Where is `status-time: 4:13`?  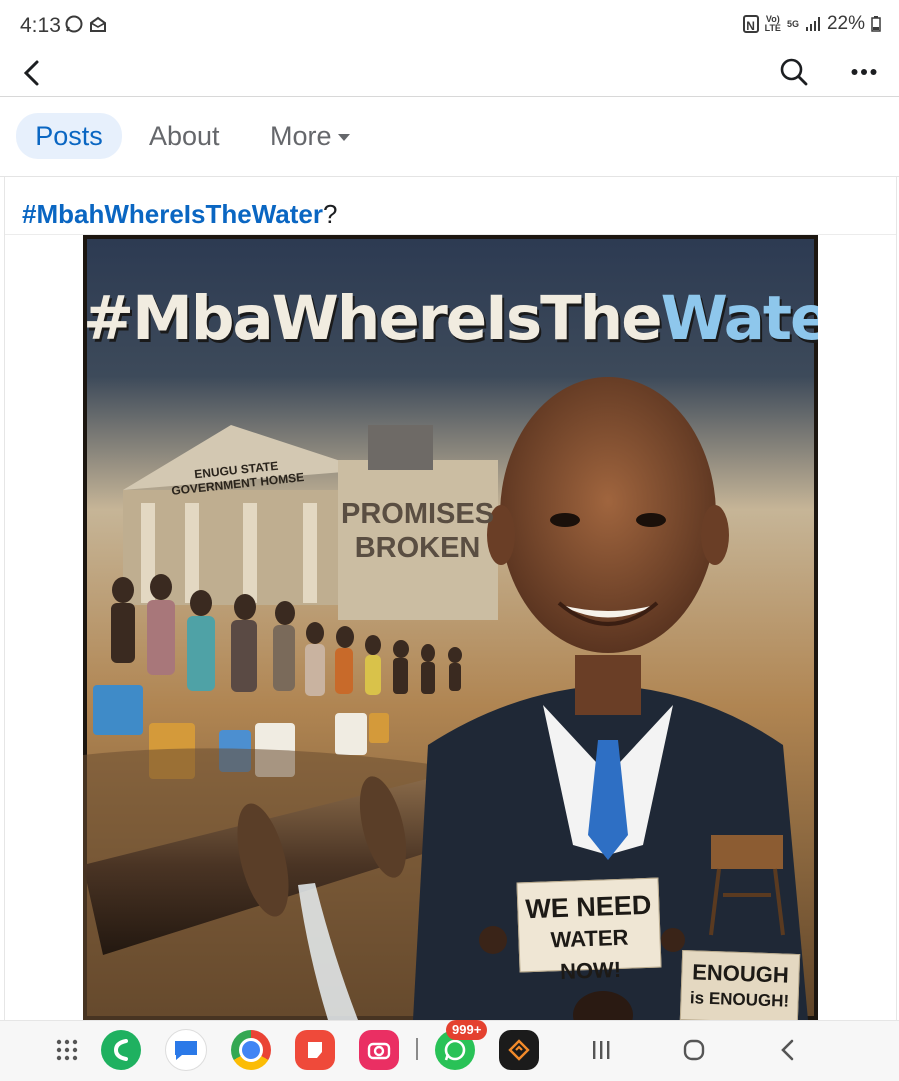
status-time: 4:13 is located at coordinates (40, 25).